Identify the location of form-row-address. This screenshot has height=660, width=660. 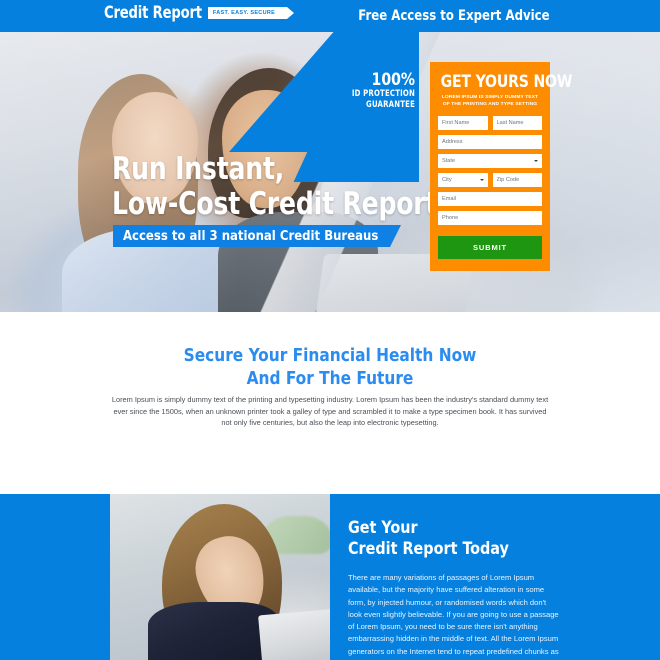
(490, 142).